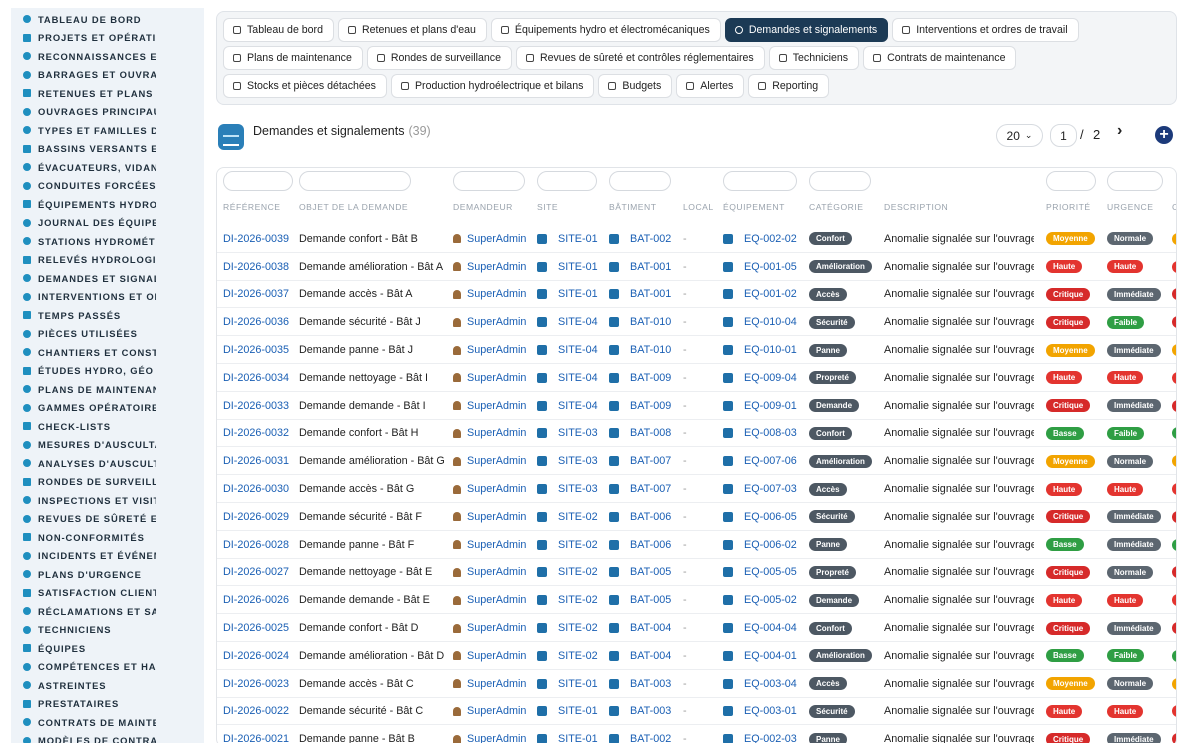 Image resolution: width=1200 pixels, height=743 pixels. Describe the element at coordinates (605, 30) in the screenshot. I see `module-tab: Équipements hydro et électromécaniques` at that location.